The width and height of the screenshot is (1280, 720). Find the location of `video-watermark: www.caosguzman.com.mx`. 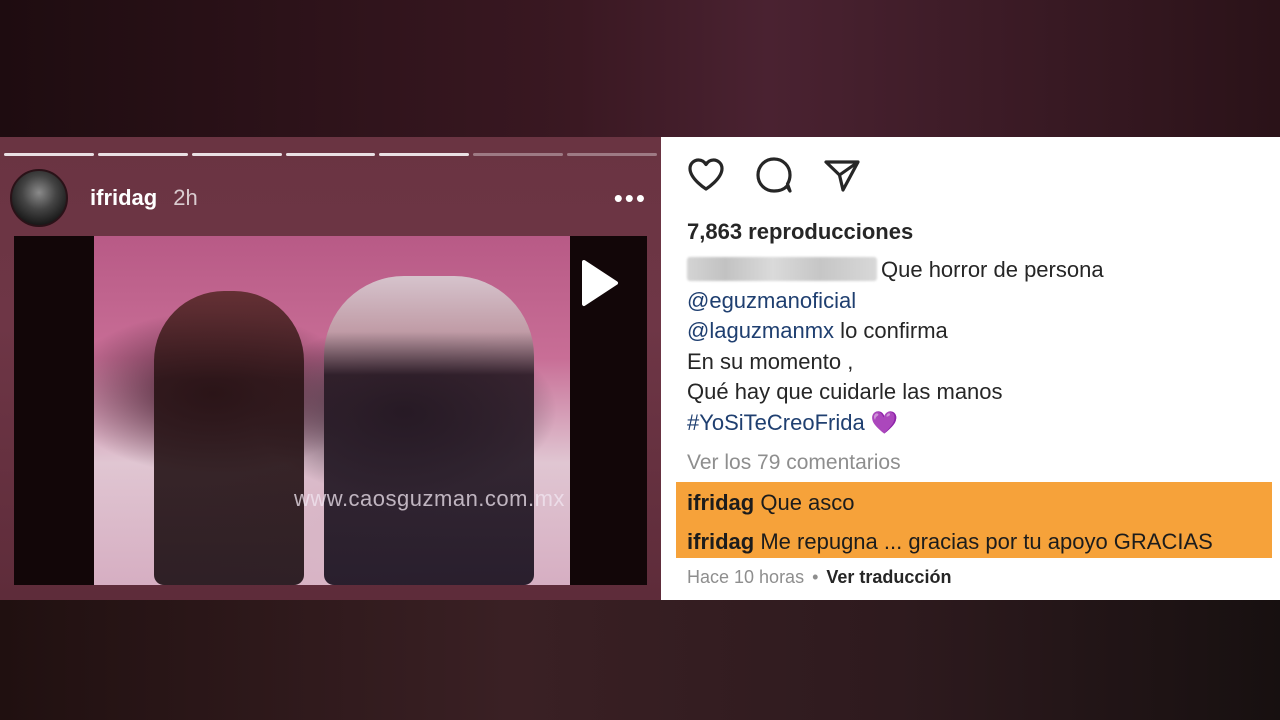

video-watermark: www.caosguzman.com.mx is located at coordinates (429, 498).